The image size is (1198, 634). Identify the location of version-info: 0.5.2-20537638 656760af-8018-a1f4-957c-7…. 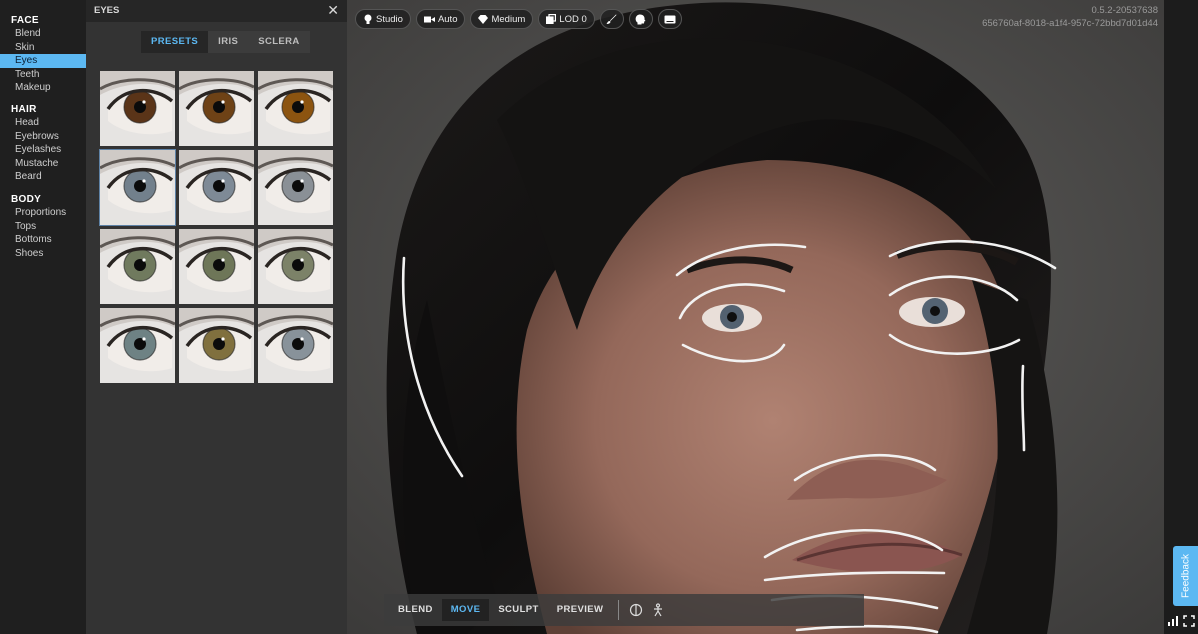
(1070, 17).